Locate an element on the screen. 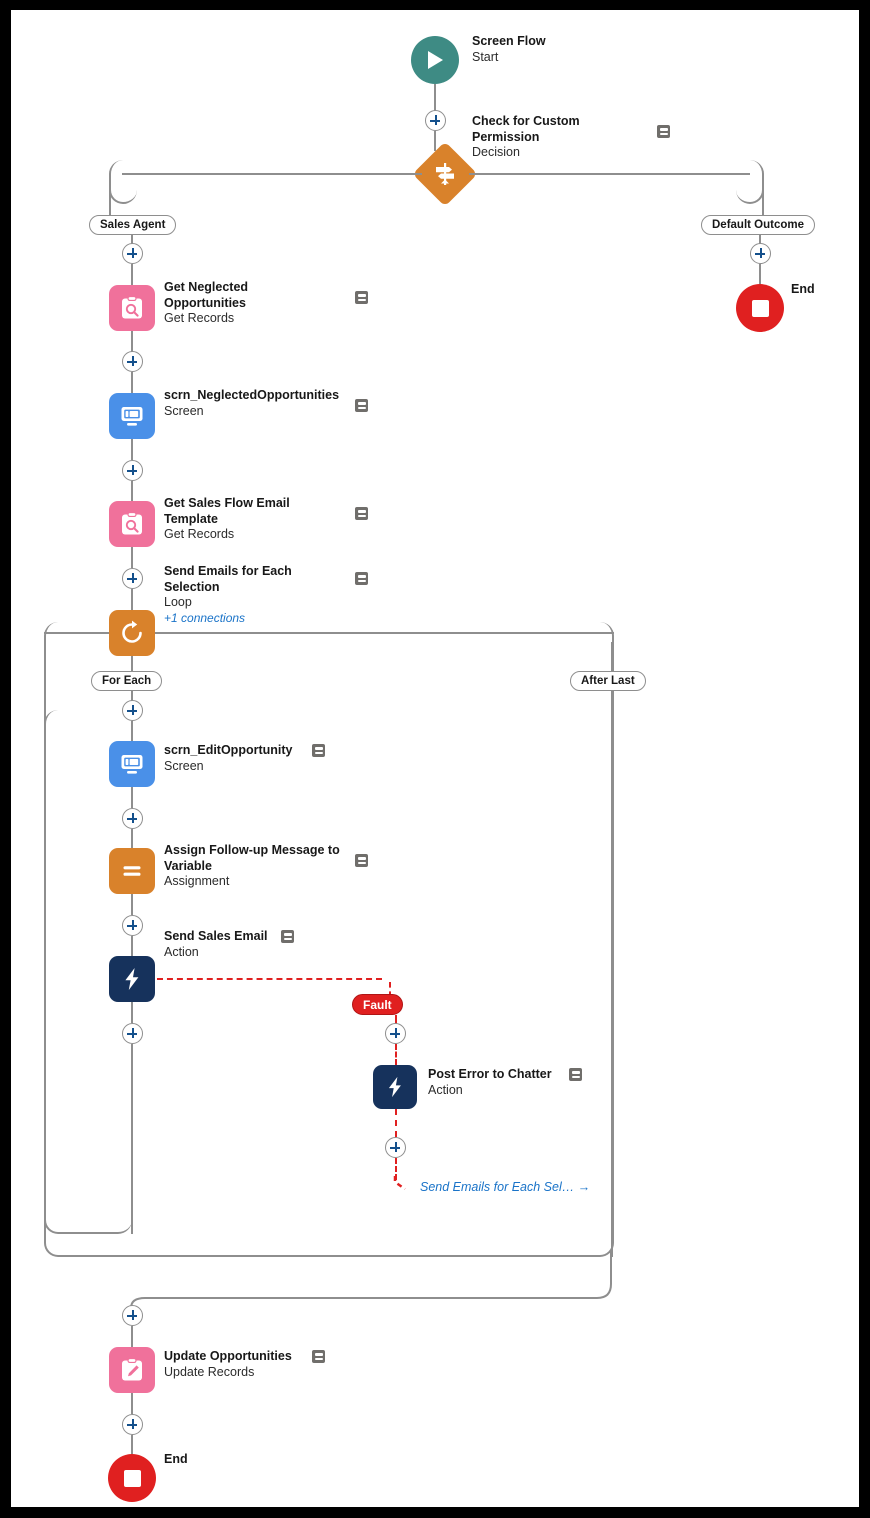  scrn-neglected-opportunities-node is located at coordinates (132, 416).